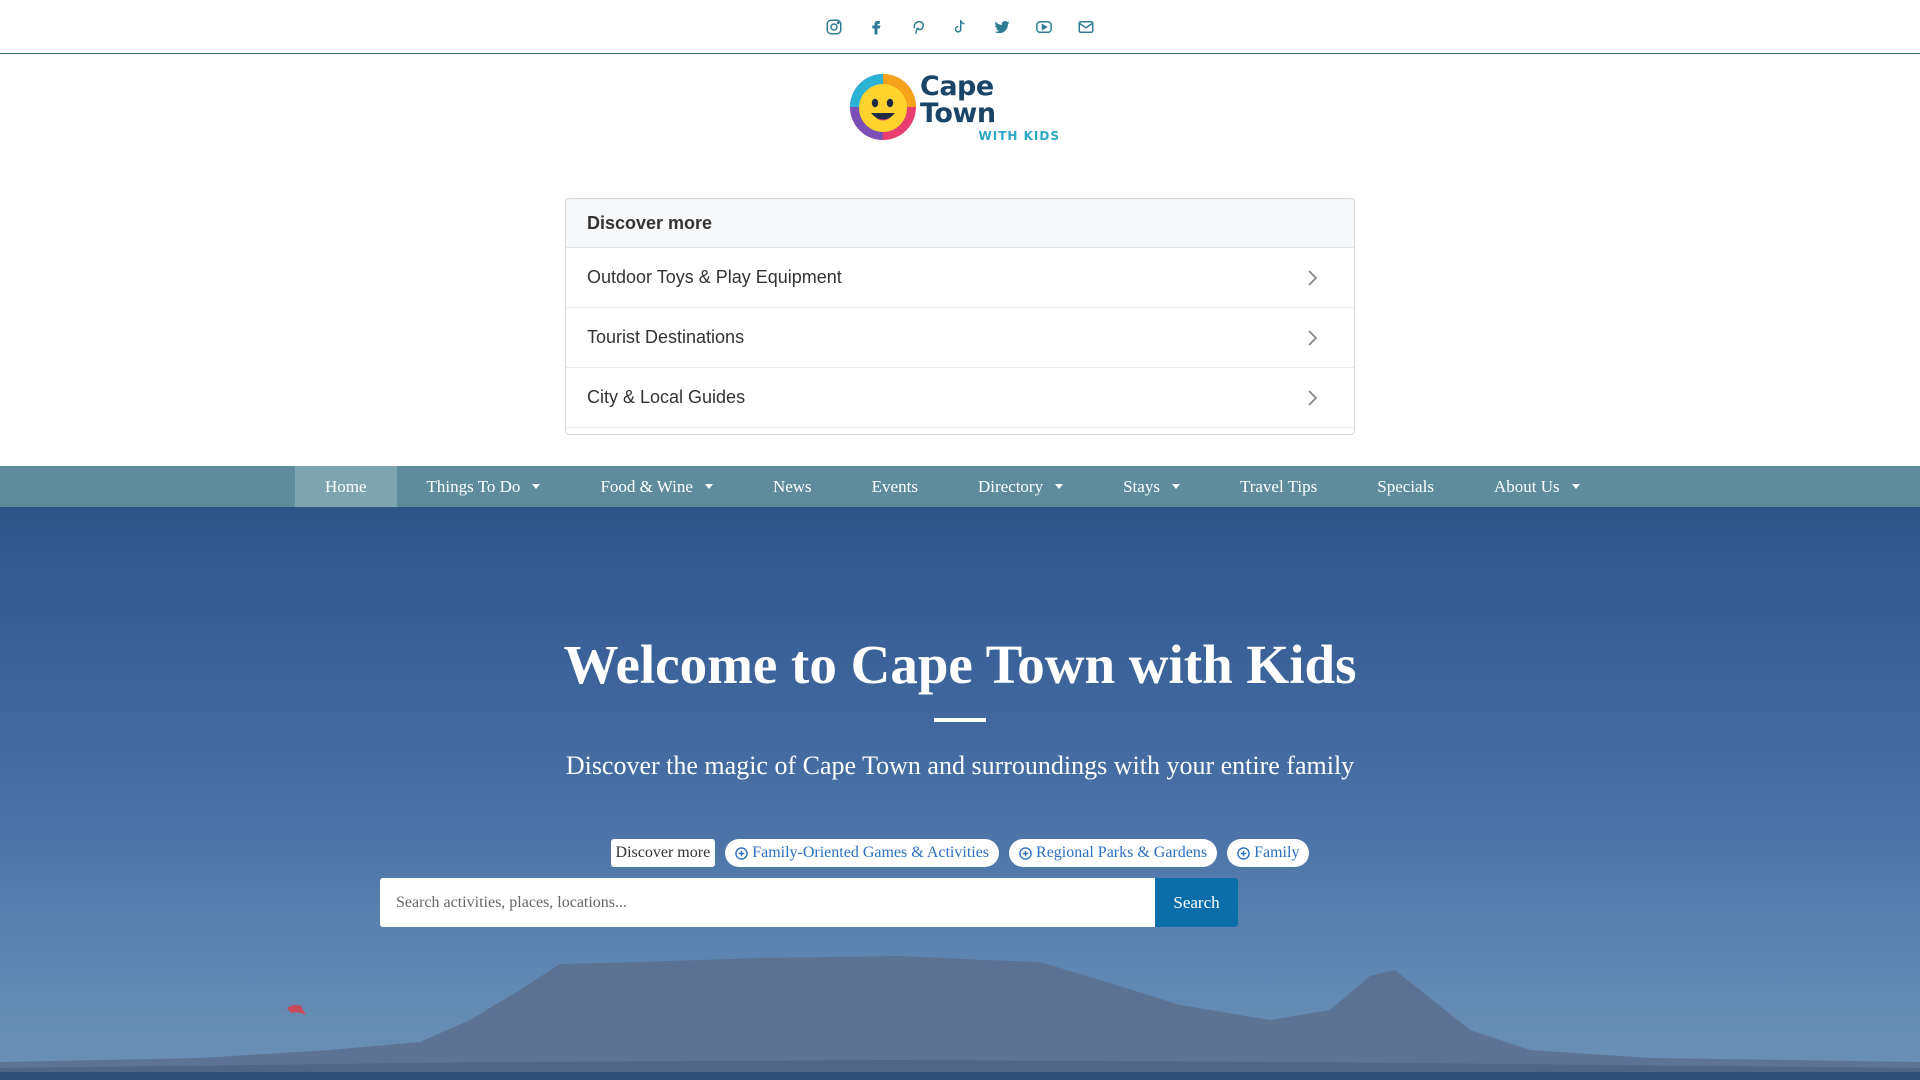 Image resolution: width=1920 pixels, height=1080 pixels. Describe the element at coordinates (834, 27) in the screenshot. I see `instagram-icon` at that location.